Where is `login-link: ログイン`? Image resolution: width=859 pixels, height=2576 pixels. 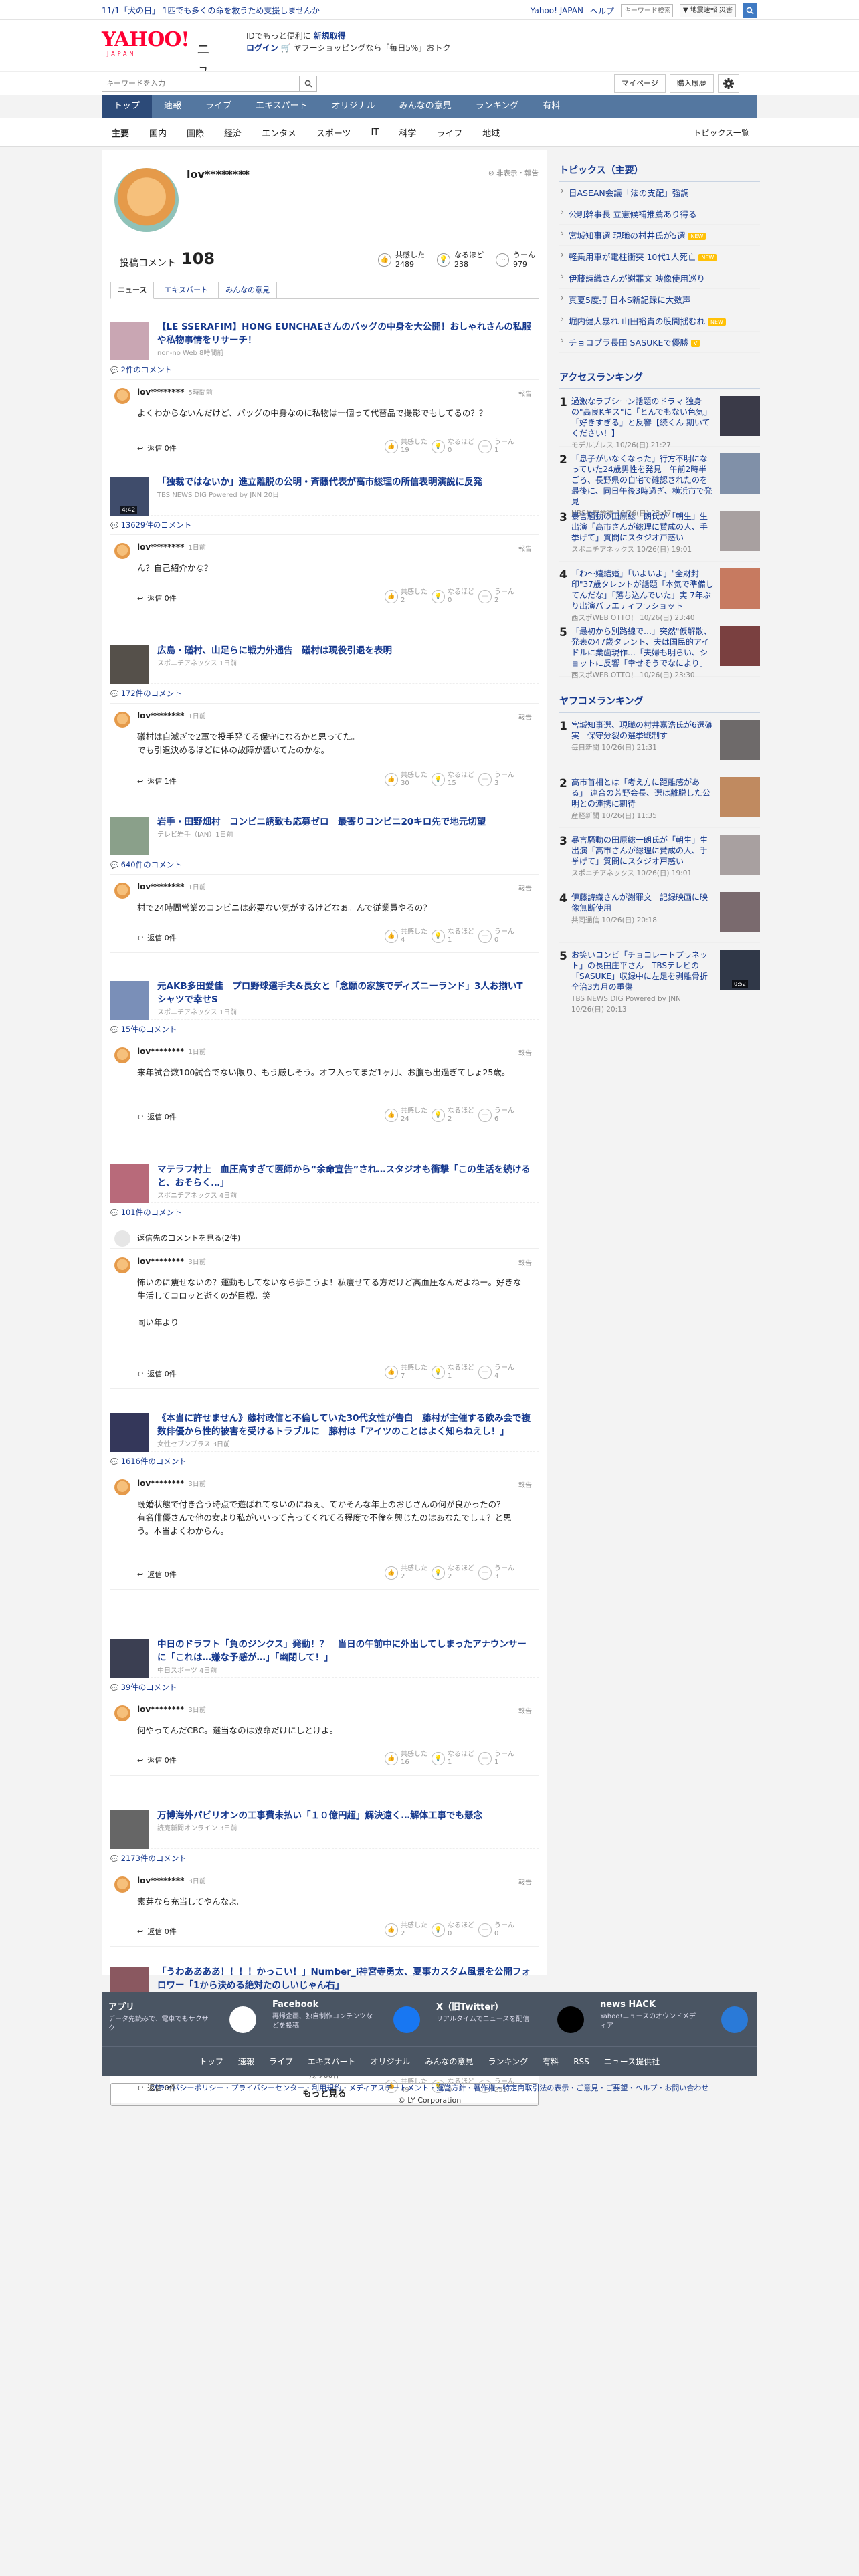 login-link: ログイン is located at coordinates (262, 48).